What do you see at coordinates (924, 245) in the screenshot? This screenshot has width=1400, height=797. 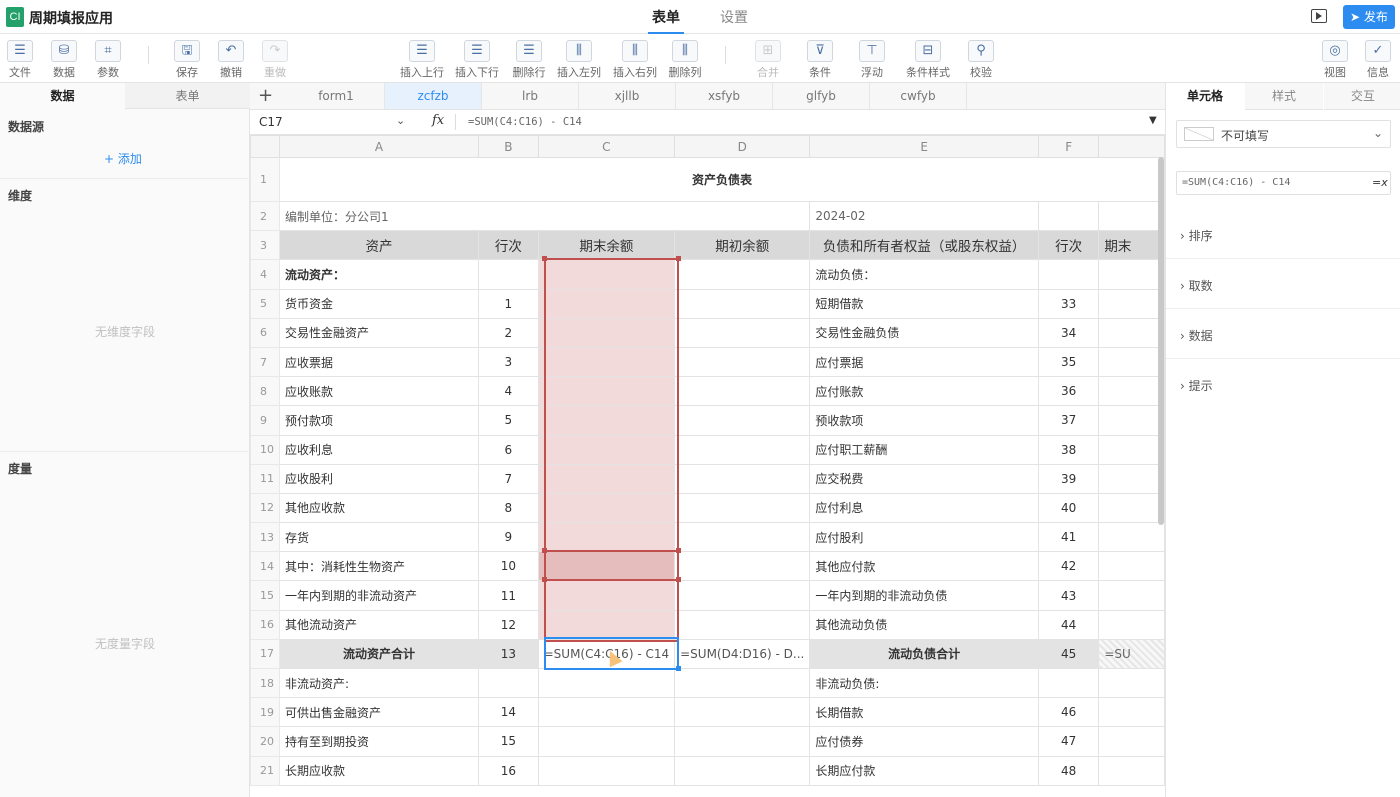 I see `header-liabilities: 负债和所有者权益（或股东权益）` at bounding box center [924, 245].